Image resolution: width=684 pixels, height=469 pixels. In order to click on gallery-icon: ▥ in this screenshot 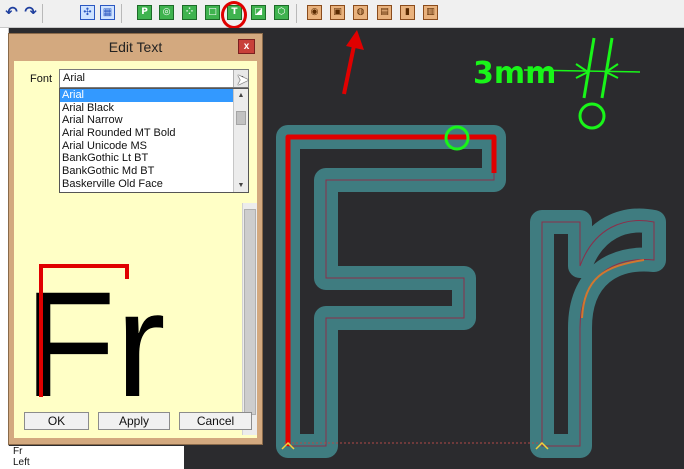, I will do `click(430, 12)`.